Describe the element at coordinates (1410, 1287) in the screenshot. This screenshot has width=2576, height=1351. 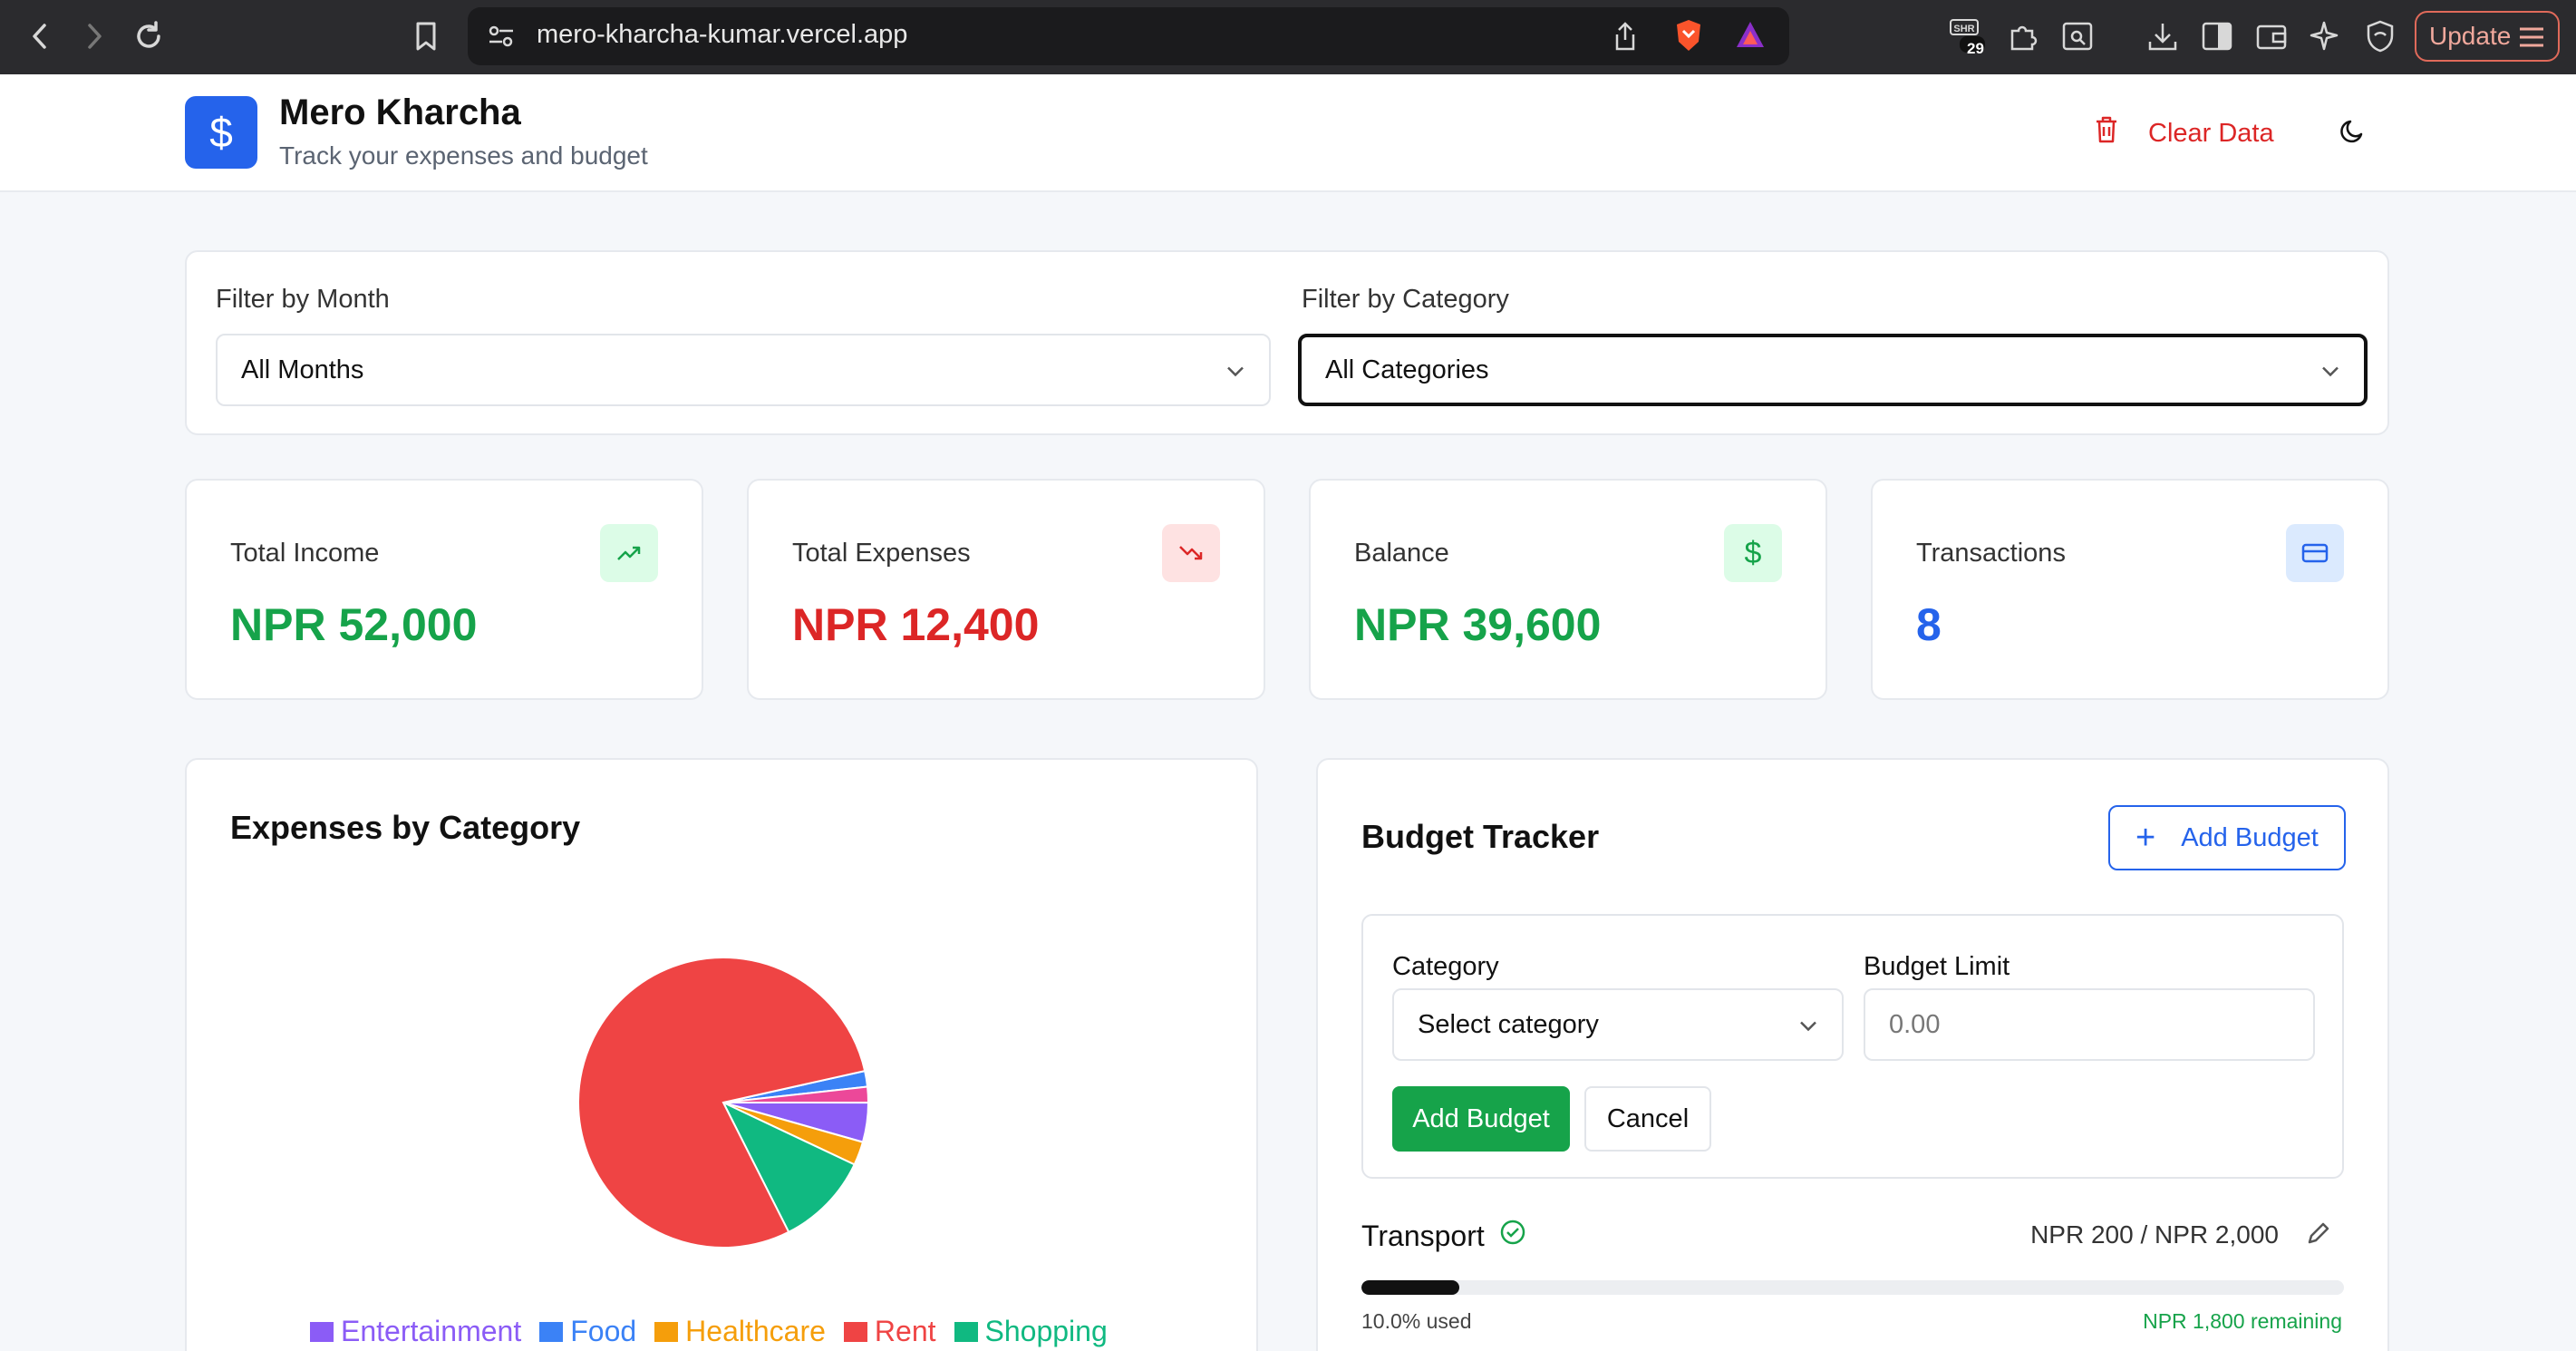
I see `budget-progress-fill` at that location.